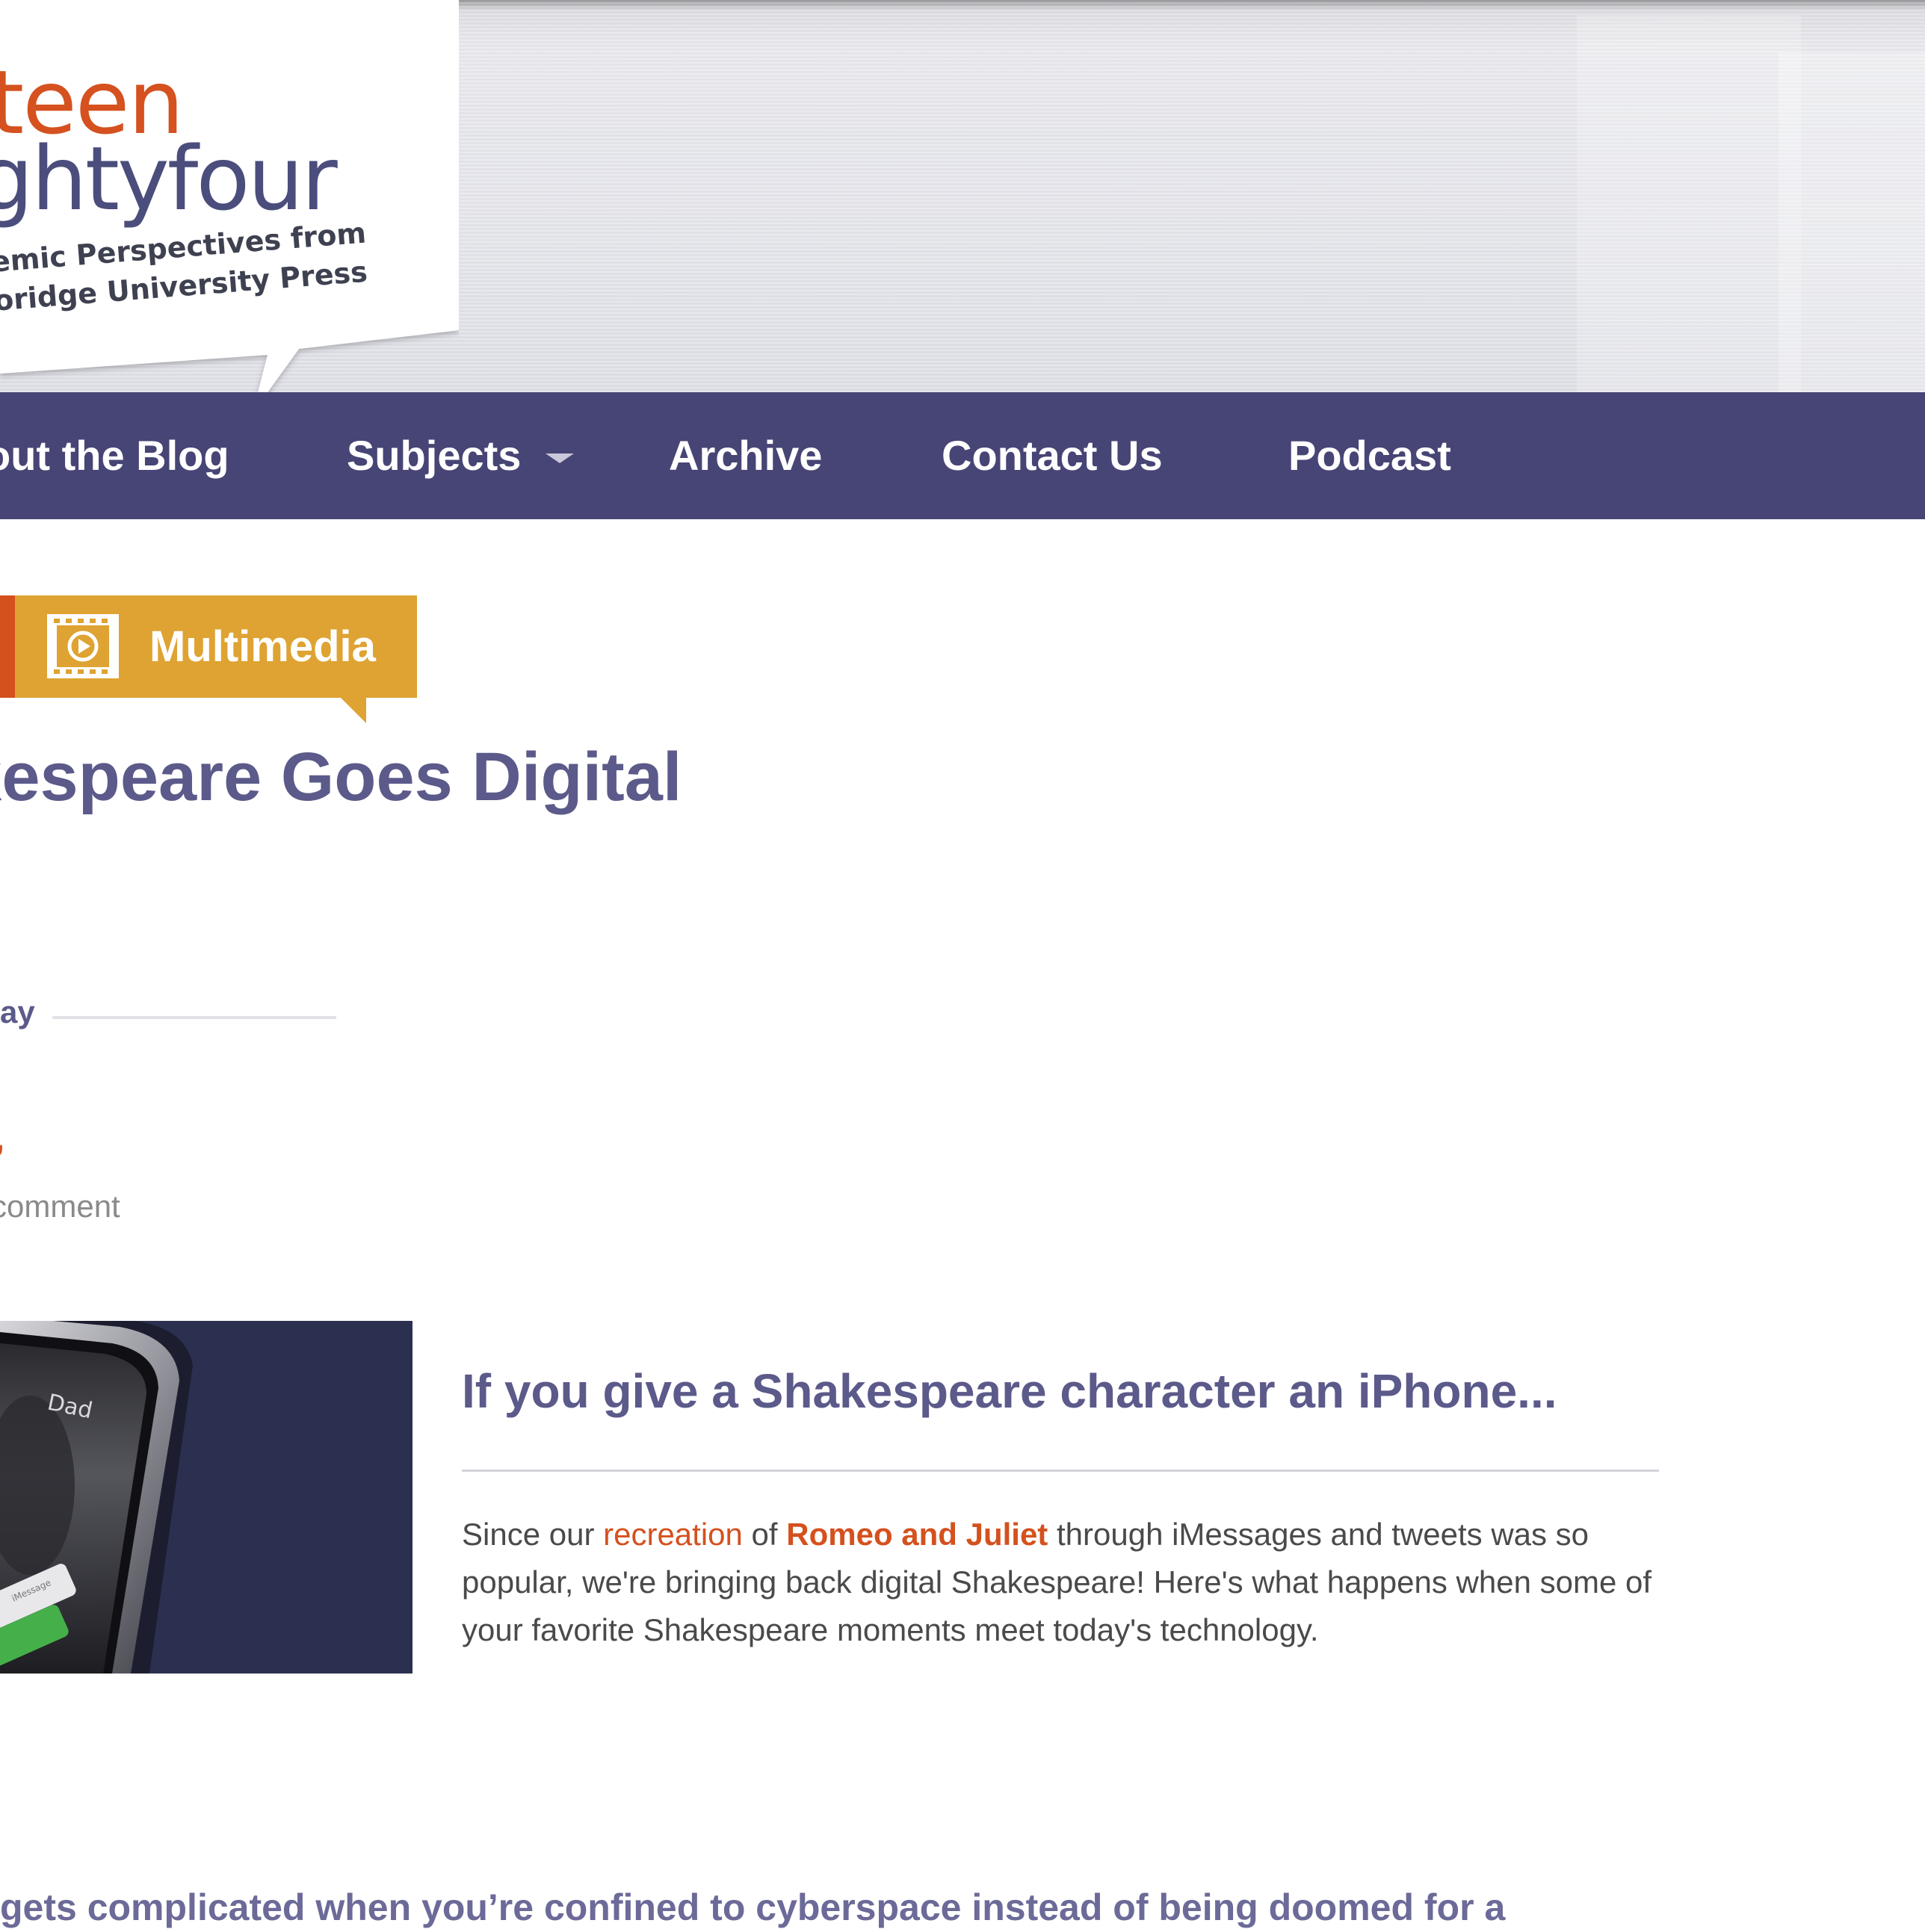 This screenshot has height=1932, width=1925. What do you see at coordinates (262, 646) in the screenshot?
I see `category-label: Multimedia` at bounding box center [262, 646].